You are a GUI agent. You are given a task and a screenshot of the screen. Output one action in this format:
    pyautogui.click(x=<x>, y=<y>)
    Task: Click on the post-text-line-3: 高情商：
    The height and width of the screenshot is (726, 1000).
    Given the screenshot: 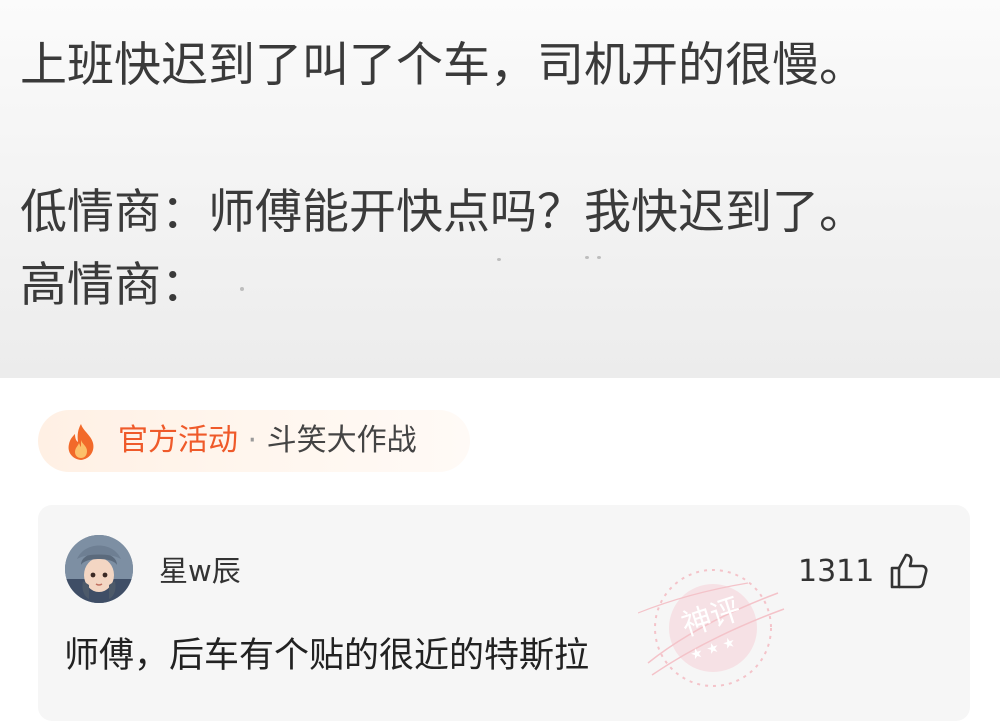 What is the action you would take?
    pyautogui.click(x=114, y=285)
    